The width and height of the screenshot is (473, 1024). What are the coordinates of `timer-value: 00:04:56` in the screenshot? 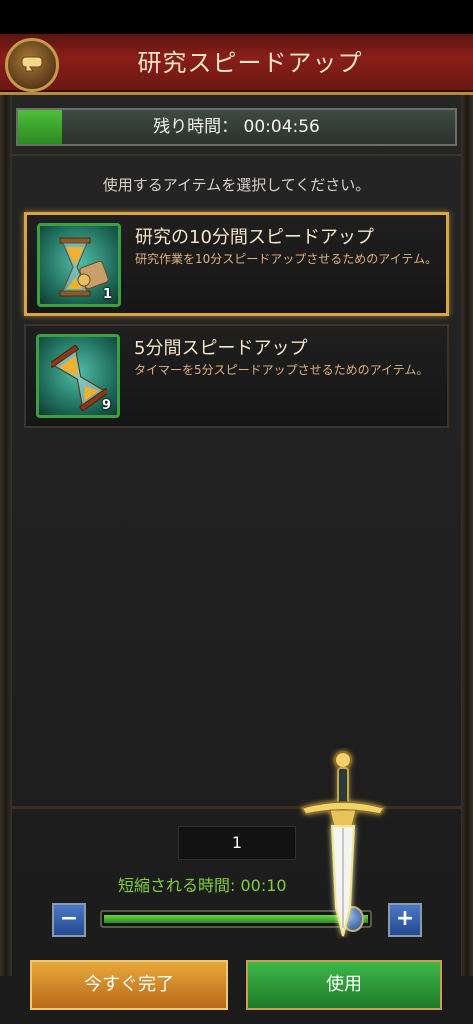 It's located at (281, 127).